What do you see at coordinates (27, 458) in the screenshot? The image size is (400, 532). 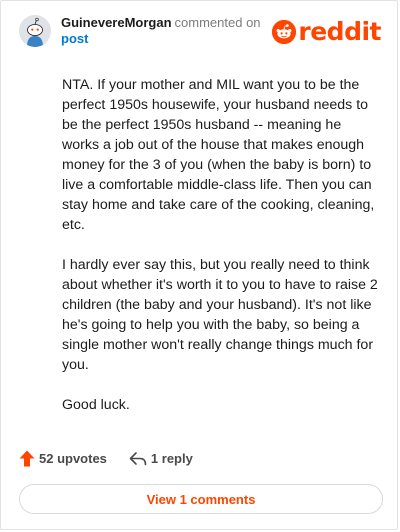 I see `upvote-arrow-icon` at bounding box center [27, 458].